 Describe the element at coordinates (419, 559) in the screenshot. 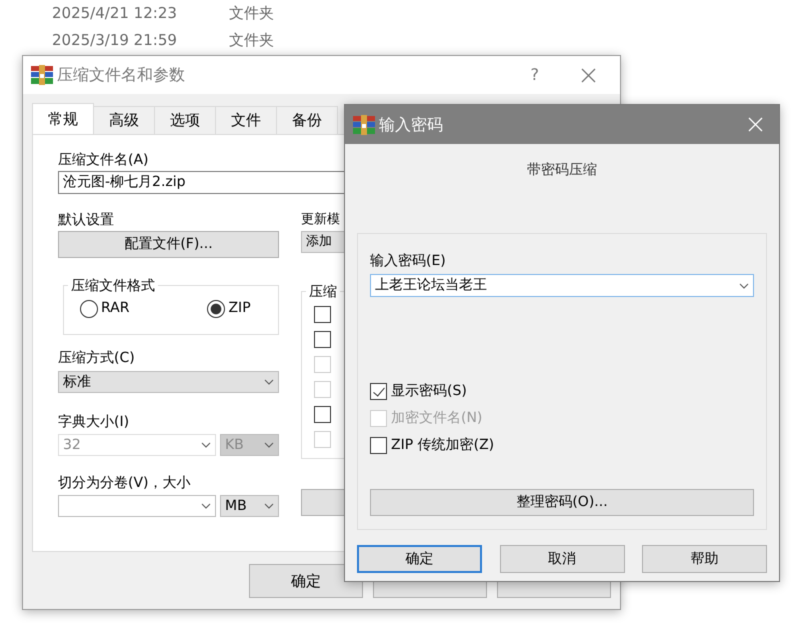

I see `dialog-button: 确定` at that location.